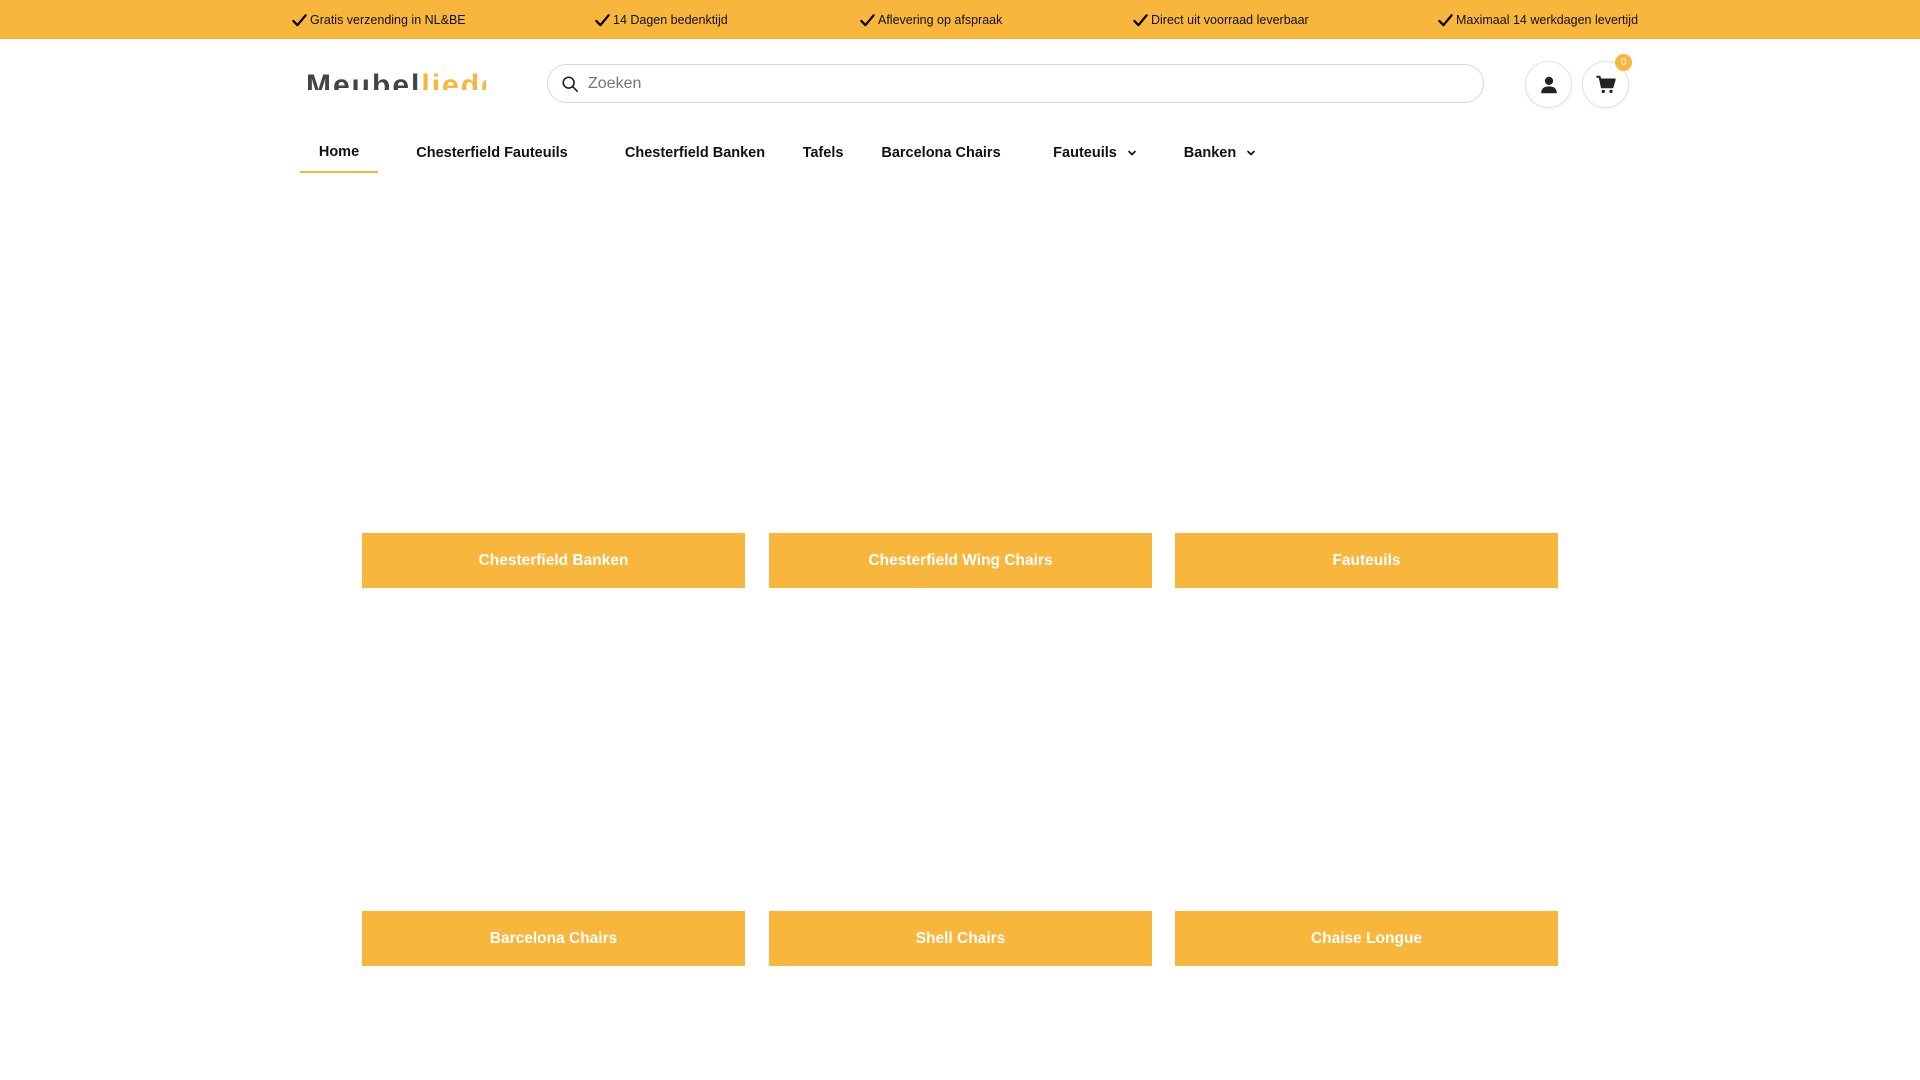 This screenshot has width=1920, height=1080. Describe the element at coordinates (1366, 938) in the screenshot. I see `category-chaise-longue: Chaise Longue` at that location.